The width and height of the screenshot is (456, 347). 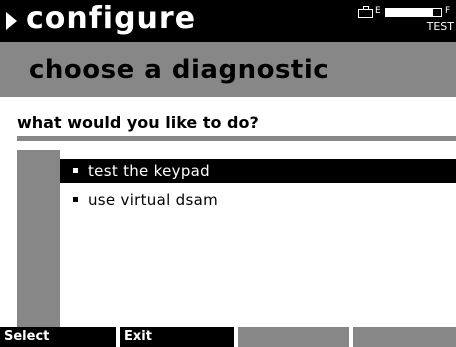 What do you see at coordinates (149, 171) in the screenshot?
I see `menu-item-label: test the keypad` at bounding box center [149, 171].